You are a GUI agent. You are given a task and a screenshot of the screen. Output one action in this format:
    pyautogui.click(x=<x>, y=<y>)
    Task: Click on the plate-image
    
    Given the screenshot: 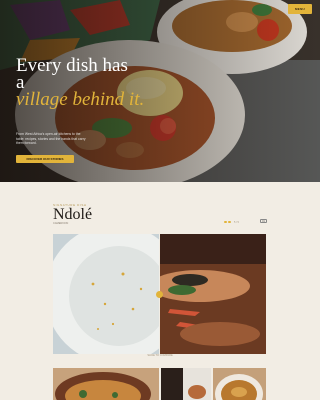 What is the action you would take?
    pyautogui.click(x=106, y=294)
    